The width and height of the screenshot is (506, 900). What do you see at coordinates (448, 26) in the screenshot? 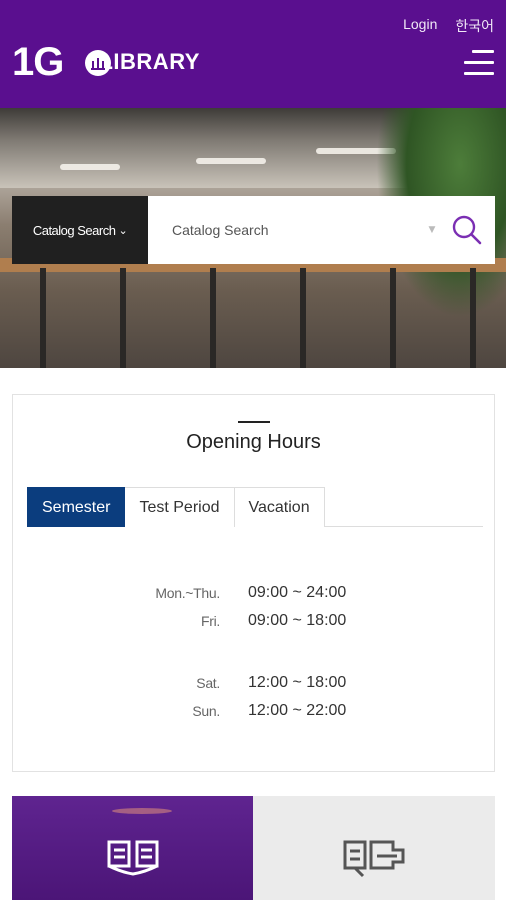
I see `top-links: Login 한국어` at bounding box center [448, 26].